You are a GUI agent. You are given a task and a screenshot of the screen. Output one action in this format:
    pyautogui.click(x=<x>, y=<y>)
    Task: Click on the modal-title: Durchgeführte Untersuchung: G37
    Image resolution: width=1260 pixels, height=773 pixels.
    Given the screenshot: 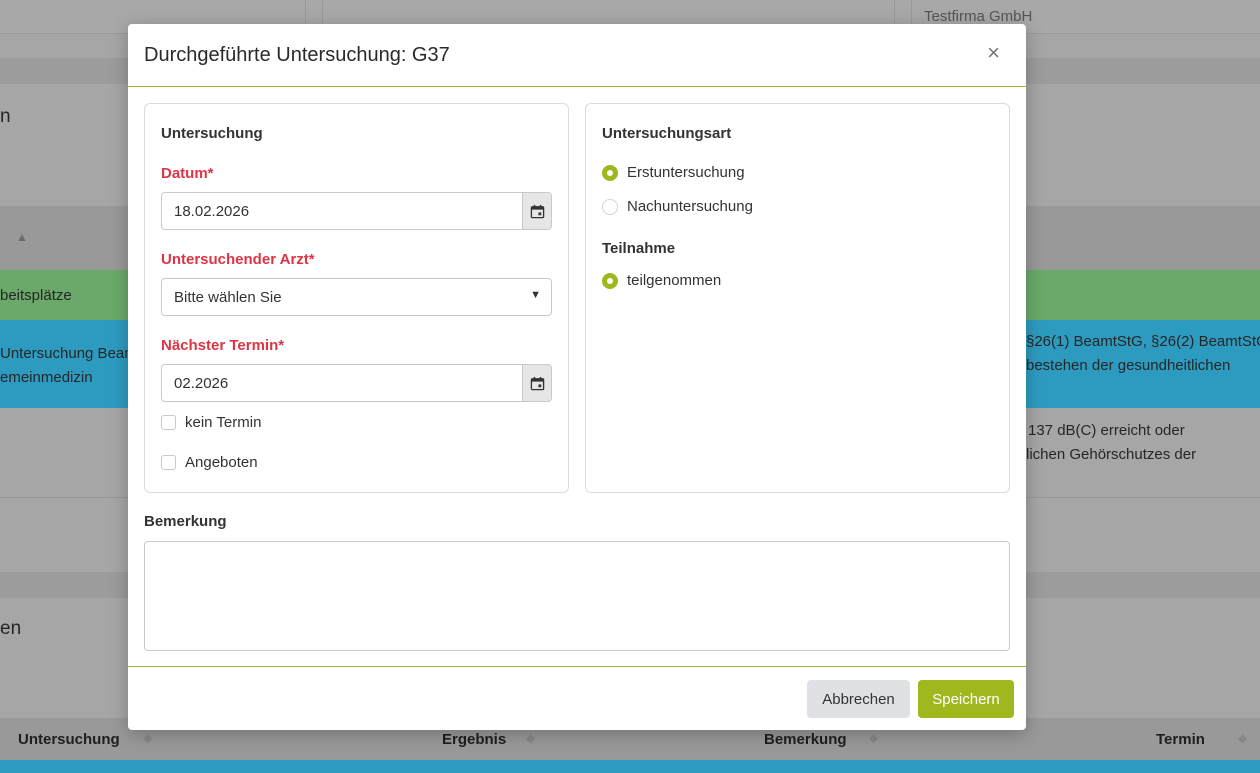 What is the action you would take?
    pyautogui.click(x=297, y=55)
    